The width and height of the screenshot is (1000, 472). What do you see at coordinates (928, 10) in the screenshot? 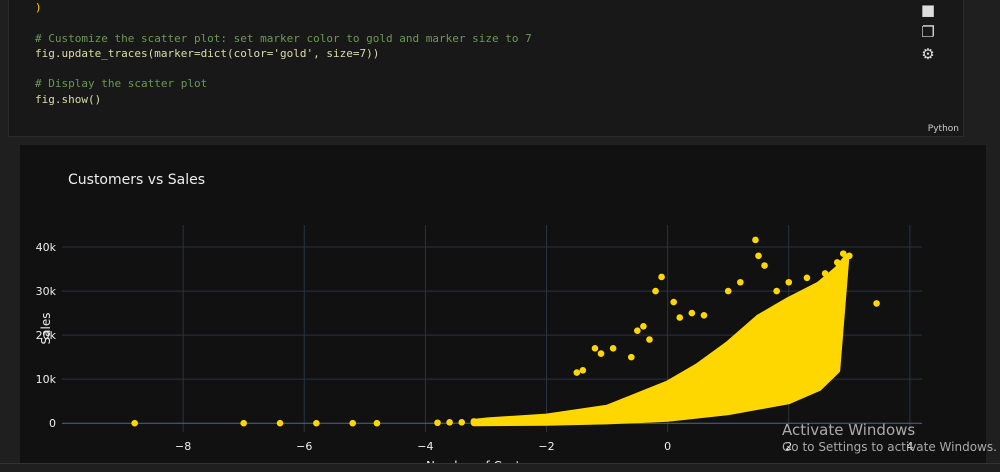
I see `video-icon: ■` at bounding box center [928, 10].